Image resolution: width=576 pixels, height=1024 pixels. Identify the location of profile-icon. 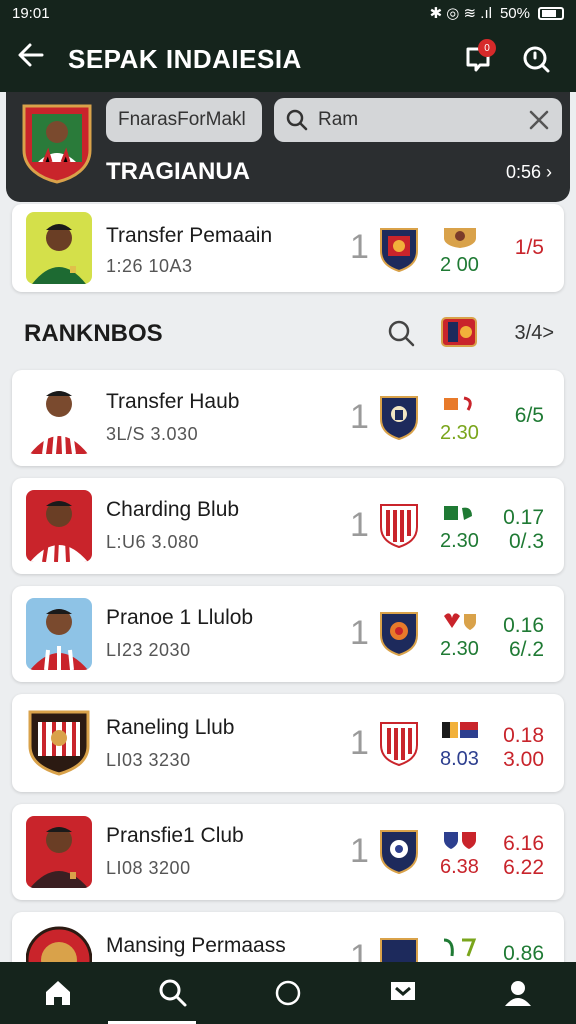
(518, 993).